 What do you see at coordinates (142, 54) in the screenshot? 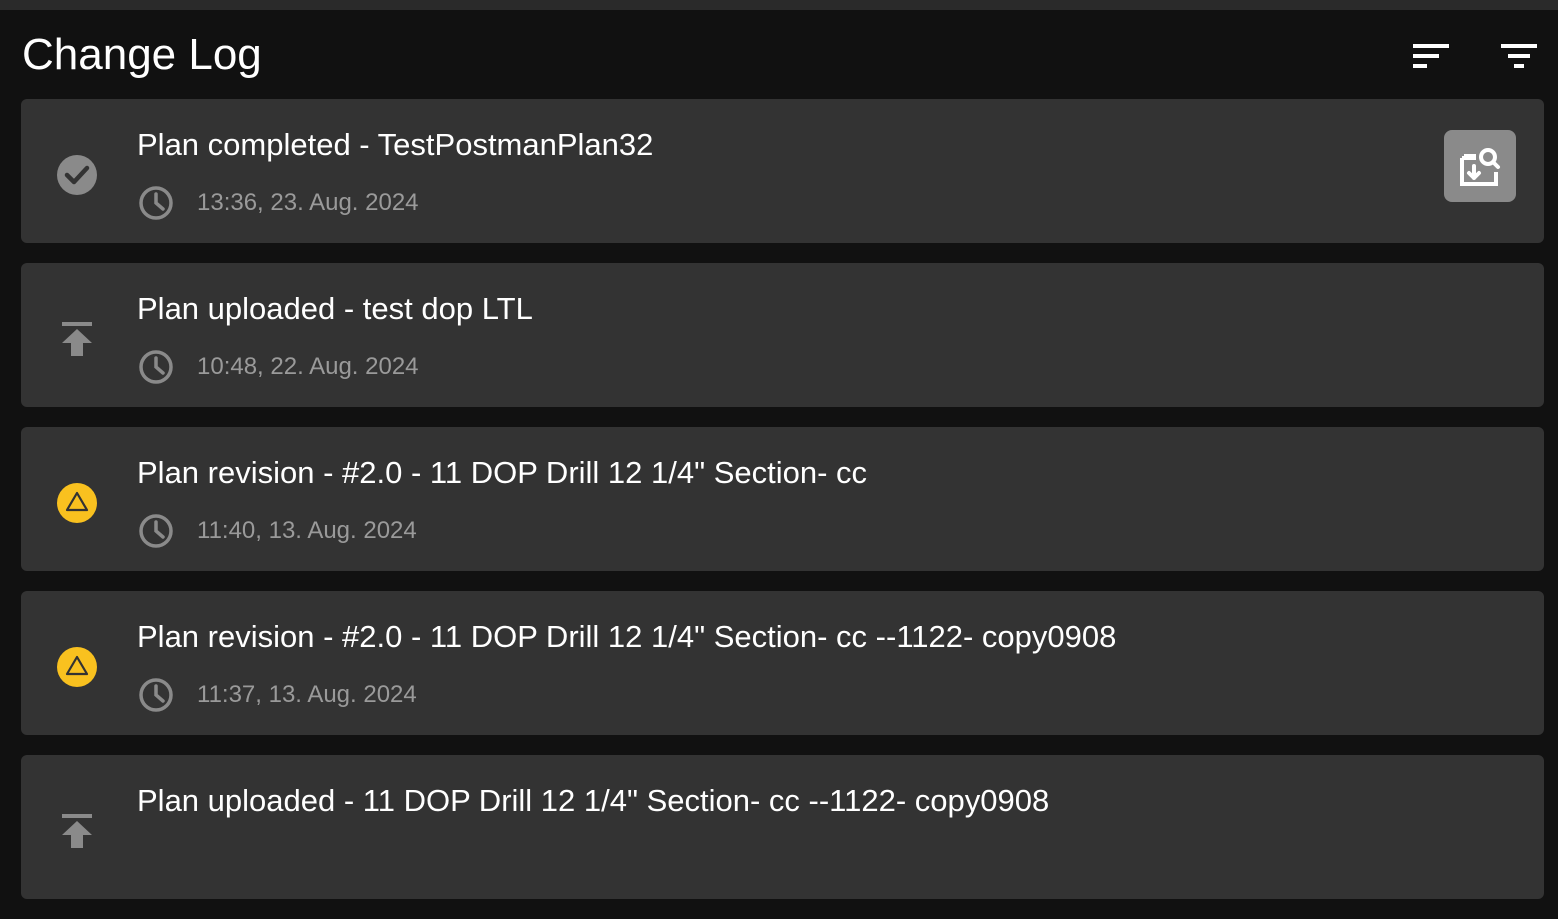
I see `page-title: Change Log` at bounding box center [142, 54].